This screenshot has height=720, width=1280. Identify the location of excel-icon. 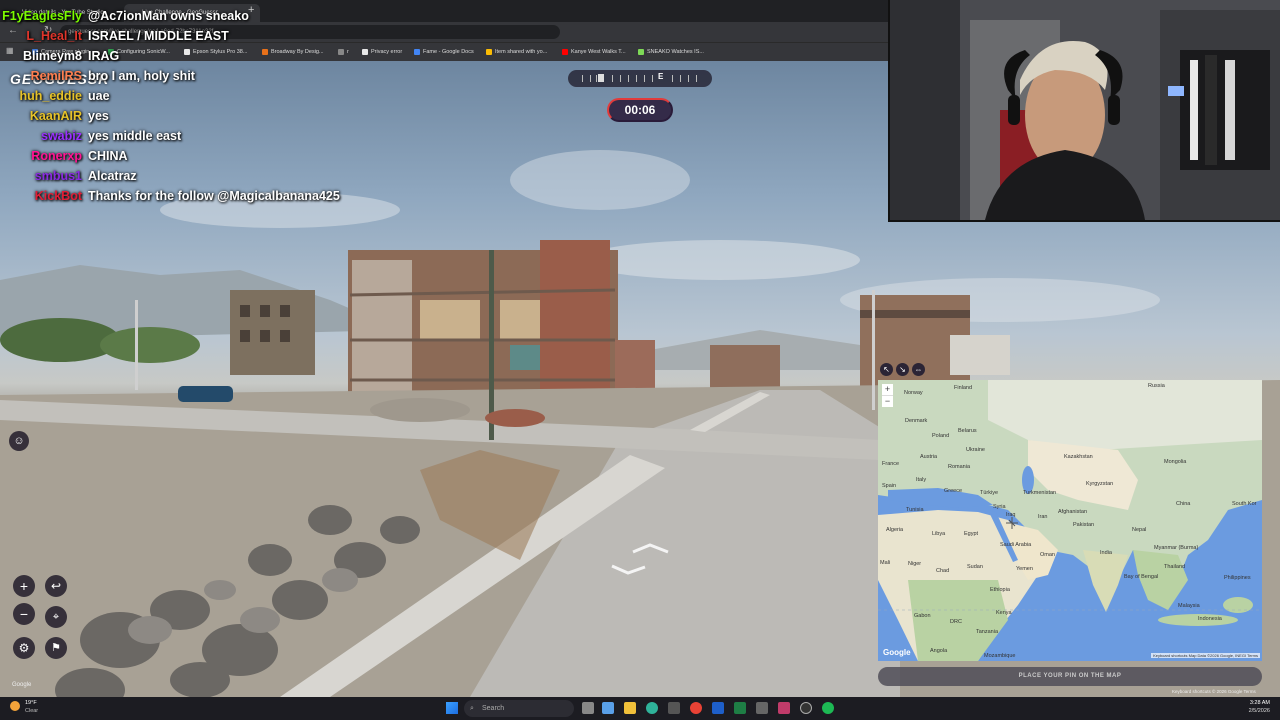
(740, 708).